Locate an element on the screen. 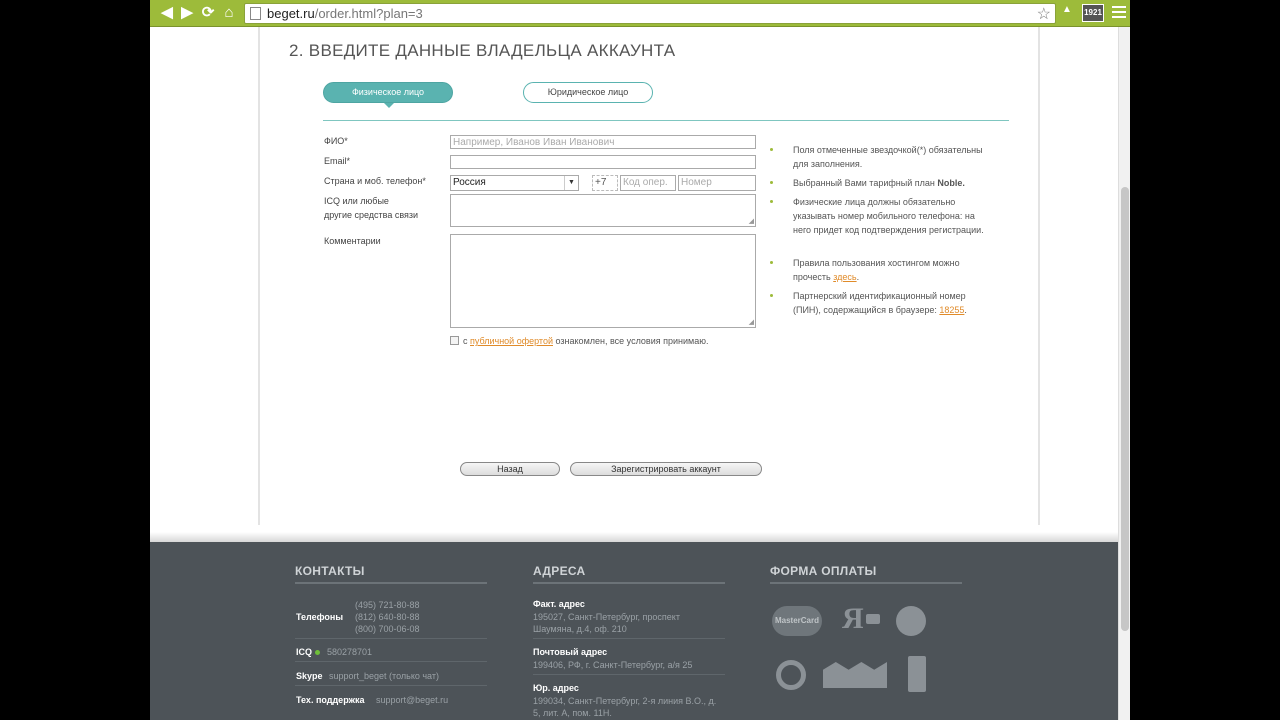 This screenshot has width=1280, height=720. home-icon: ⌂ is located at coordinates (229, 13).